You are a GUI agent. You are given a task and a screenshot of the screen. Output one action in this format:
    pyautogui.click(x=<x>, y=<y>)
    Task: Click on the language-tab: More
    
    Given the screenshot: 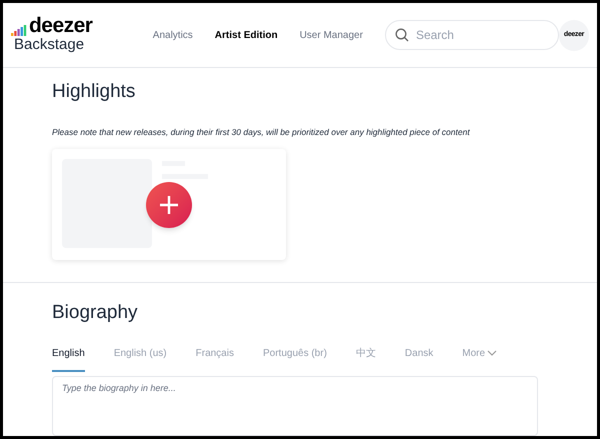 What is the action you would take?
    pyautogui.click(x=480, y=359)
    